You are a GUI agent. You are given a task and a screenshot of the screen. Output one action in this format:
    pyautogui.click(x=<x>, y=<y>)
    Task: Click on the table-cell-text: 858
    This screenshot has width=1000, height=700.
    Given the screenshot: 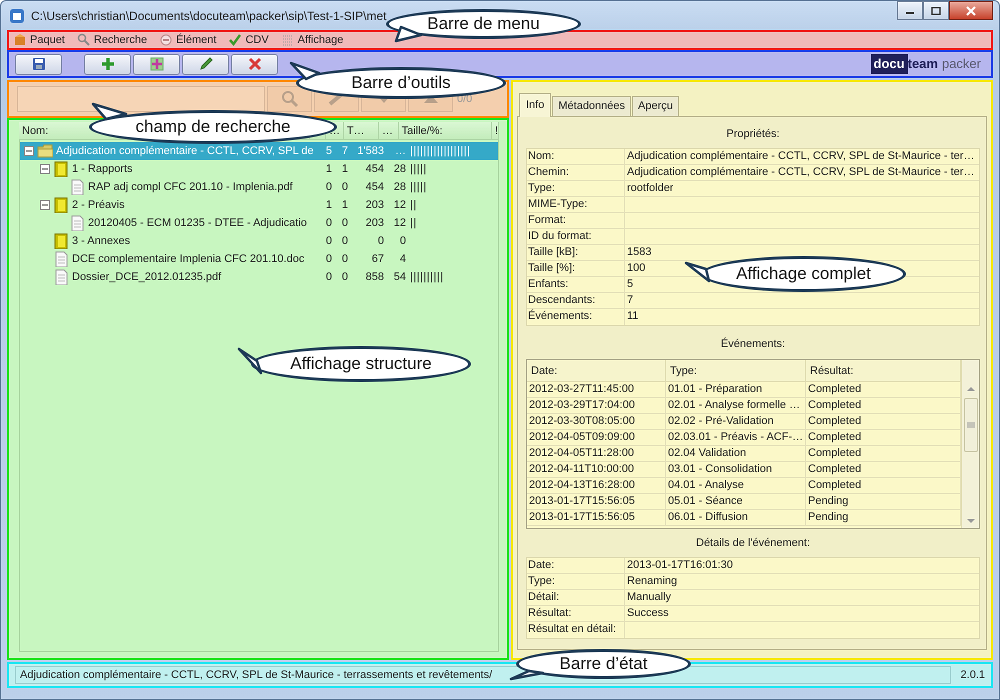 What is the action you would take?
    pyautogui.click(x=374, y=277)
    